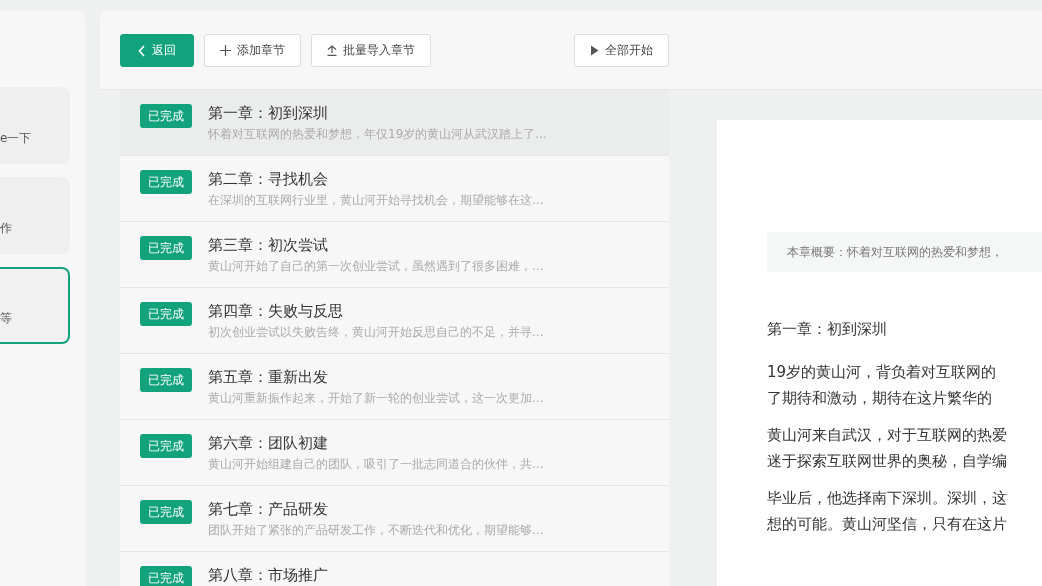 This screenshot has width=1042, height=586. Describe the element at coordinates (332, 50) in the screenshot. I see `upload-icon` at that location.